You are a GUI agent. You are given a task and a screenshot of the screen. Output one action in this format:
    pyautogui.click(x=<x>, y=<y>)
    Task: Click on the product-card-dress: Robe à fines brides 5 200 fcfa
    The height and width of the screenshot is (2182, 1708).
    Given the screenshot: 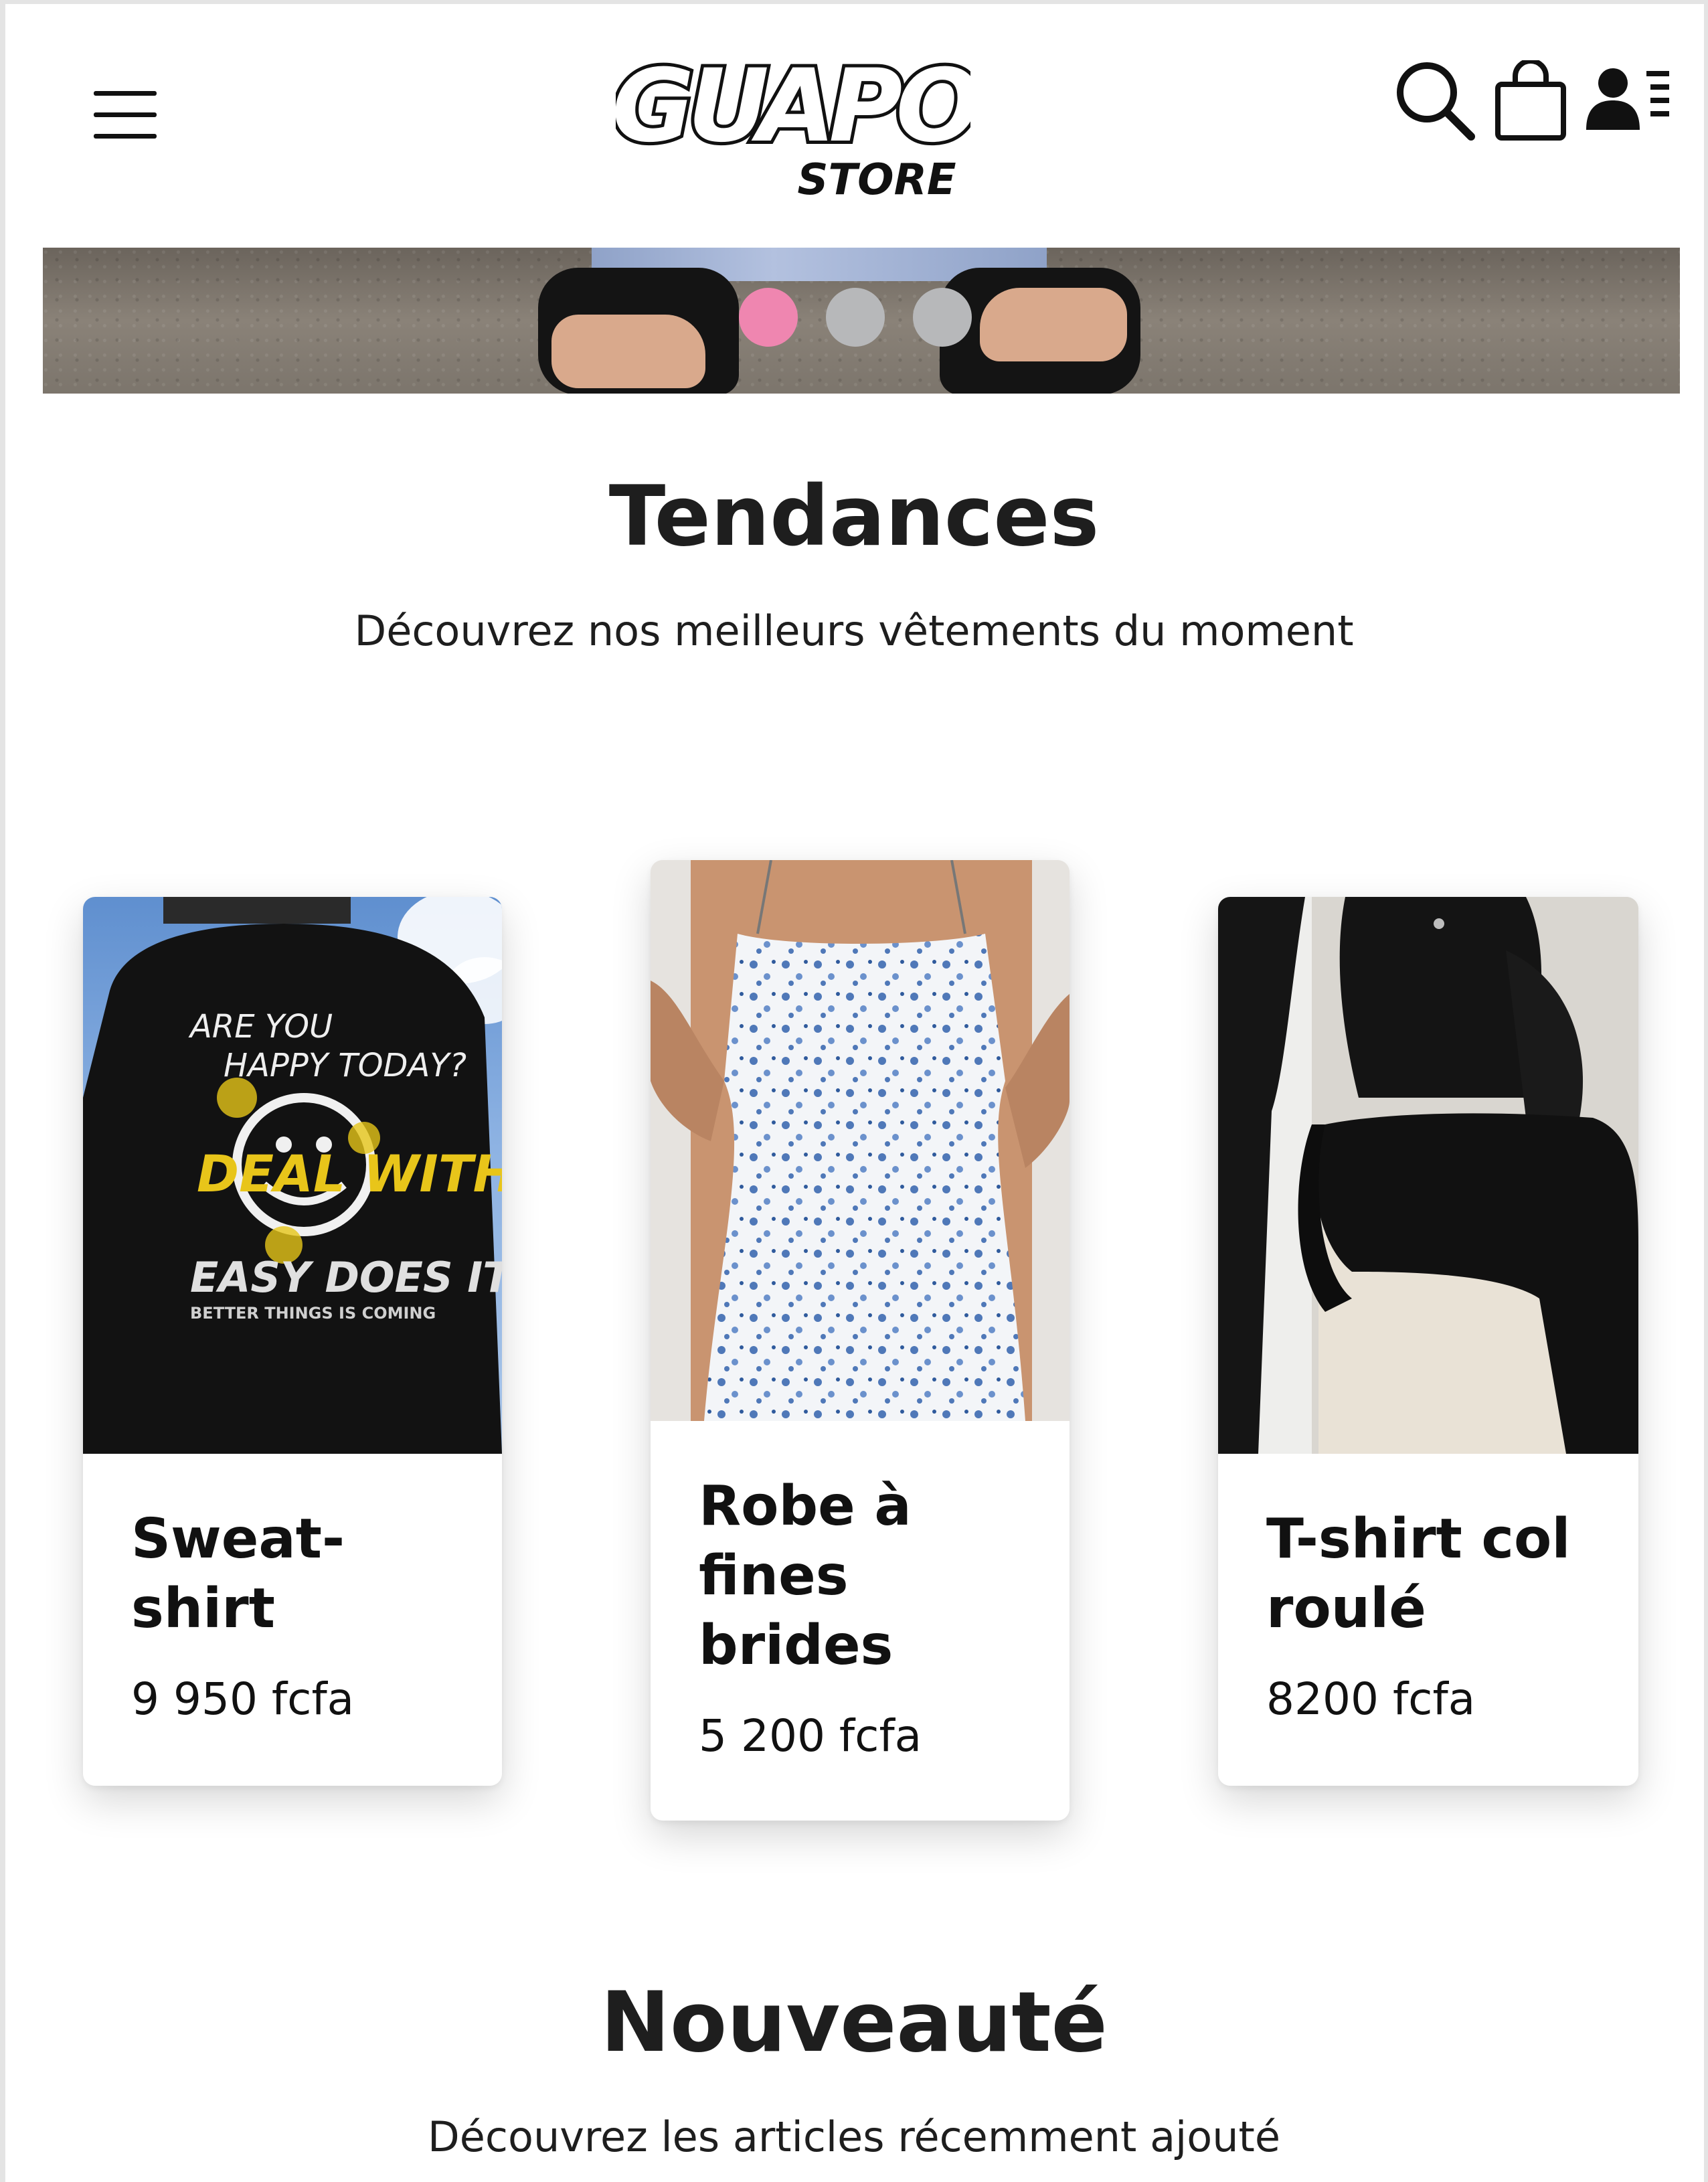 What is the action you would take?
    pyautogui.click(x=861, y=1340)
    